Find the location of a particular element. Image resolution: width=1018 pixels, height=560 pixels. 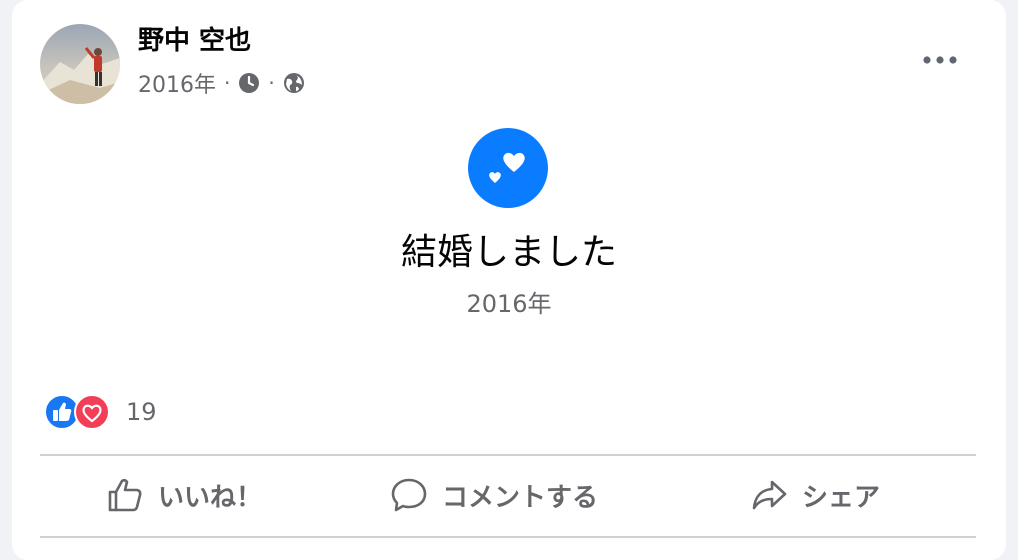

reactions-summary: 19 is located at coordinates (100, 412).